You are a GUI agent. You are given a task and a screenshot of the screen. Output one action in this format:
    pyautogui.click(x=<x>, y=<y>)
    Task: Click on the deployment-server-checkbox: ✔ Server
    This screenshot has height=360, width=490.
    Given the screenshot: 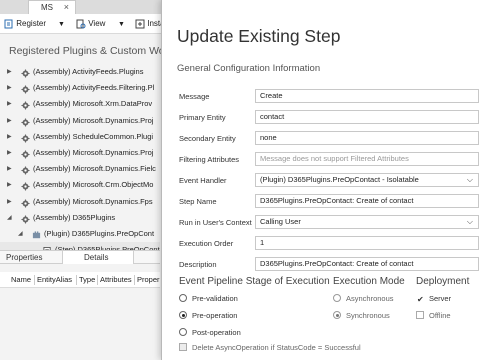 What is the action you would take?
    pyautogui.click(x=433, y=299)
    